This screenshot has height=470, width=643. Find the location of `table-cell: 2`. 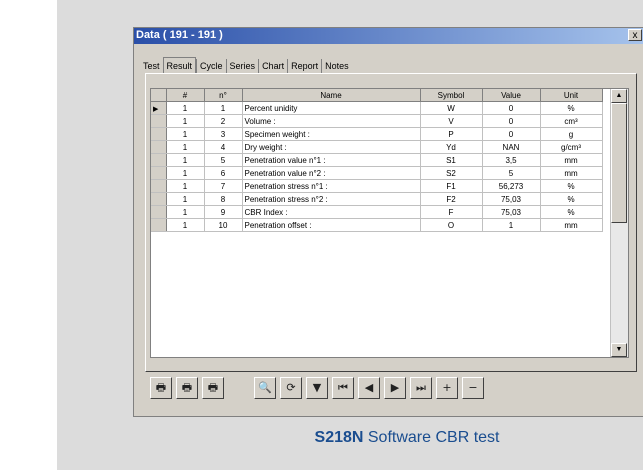

table-cell: 2 is located at coordinates (223, 121).